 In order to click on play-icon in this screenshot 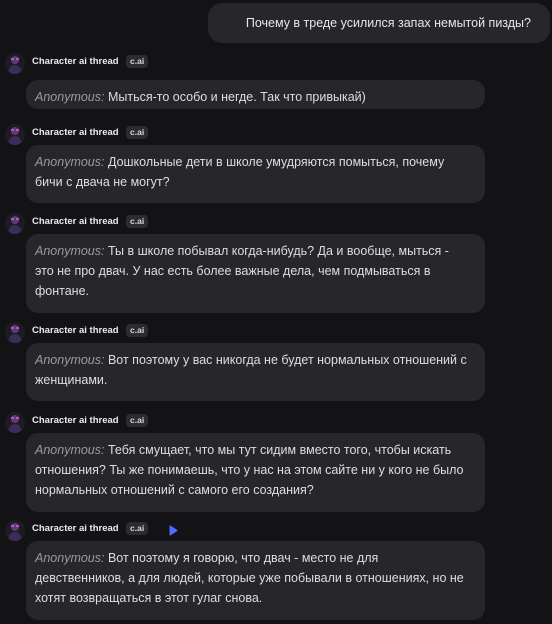, I will do `click(173, 529)`.